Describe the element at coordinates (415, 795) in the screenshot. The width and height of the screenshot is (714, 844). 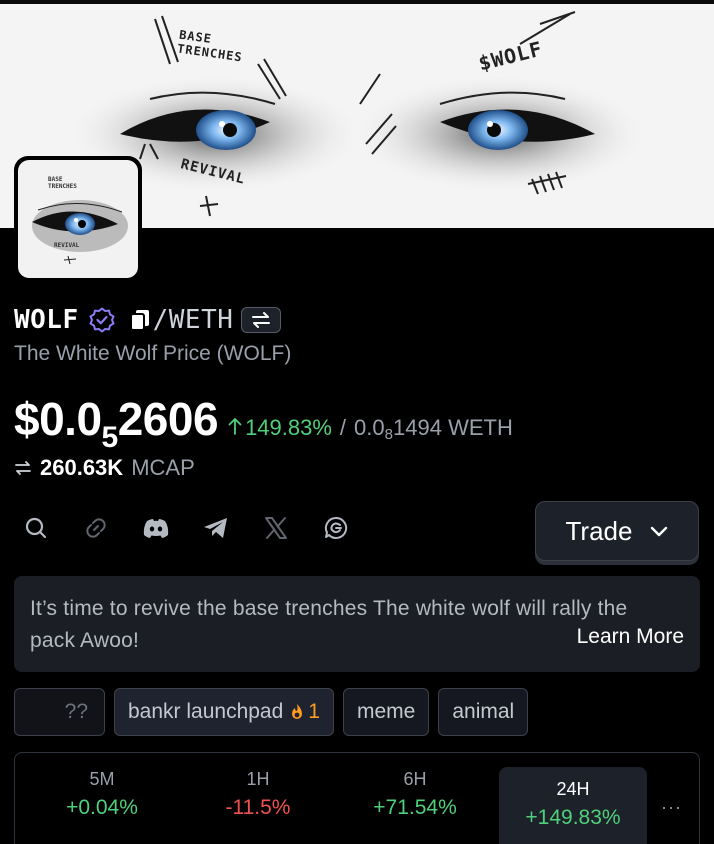
I see `stat-6h: 6H +71.54%` at that location.